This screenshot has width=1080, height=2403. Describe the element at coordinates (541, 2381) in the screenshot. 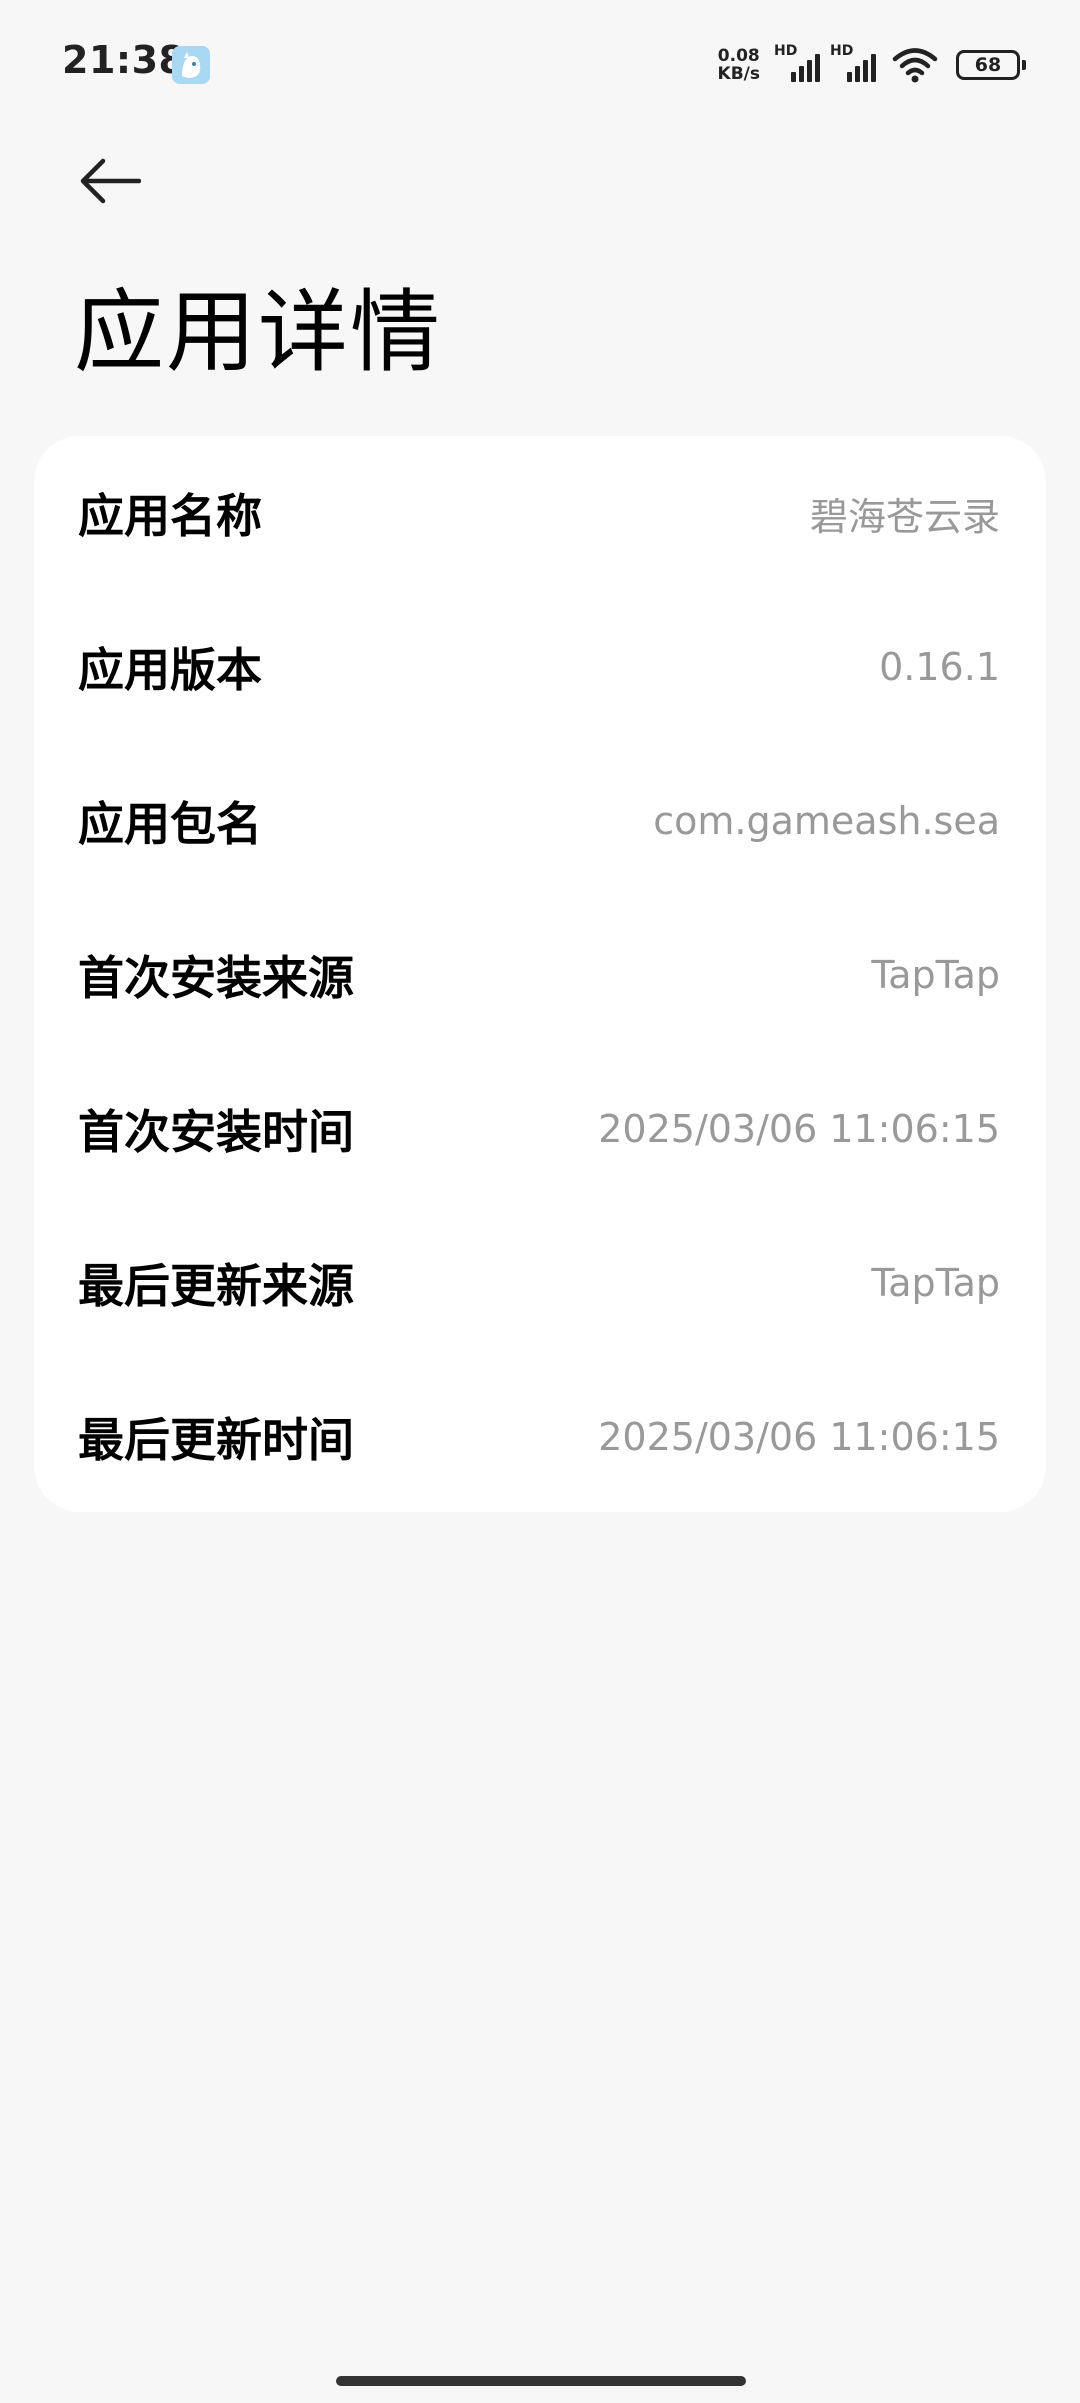

I see `home-indicator` at that location.